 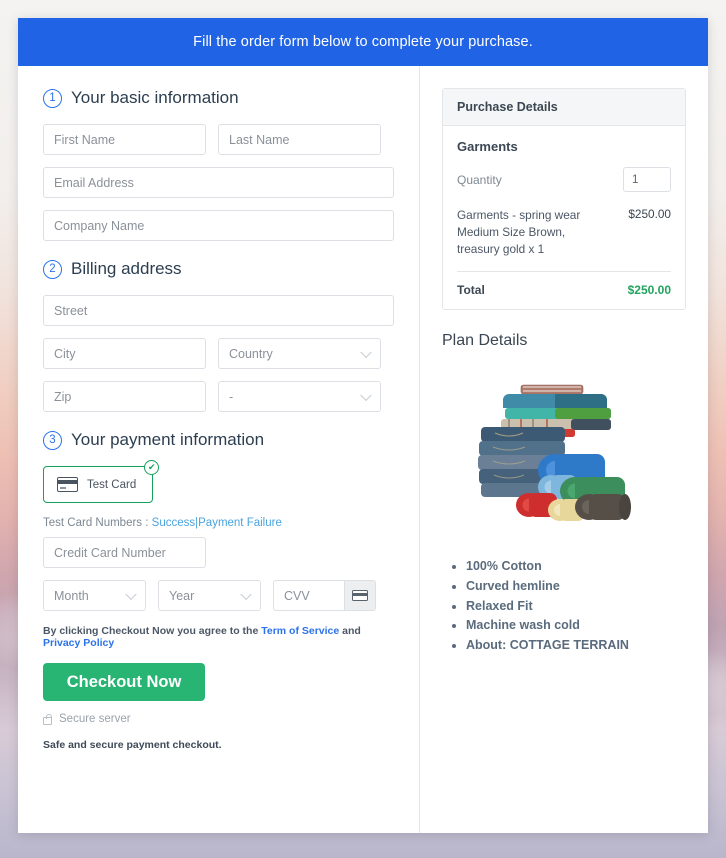 I want to click on section-basic-information: 1 Your basic information, so click(x=218, y=98).